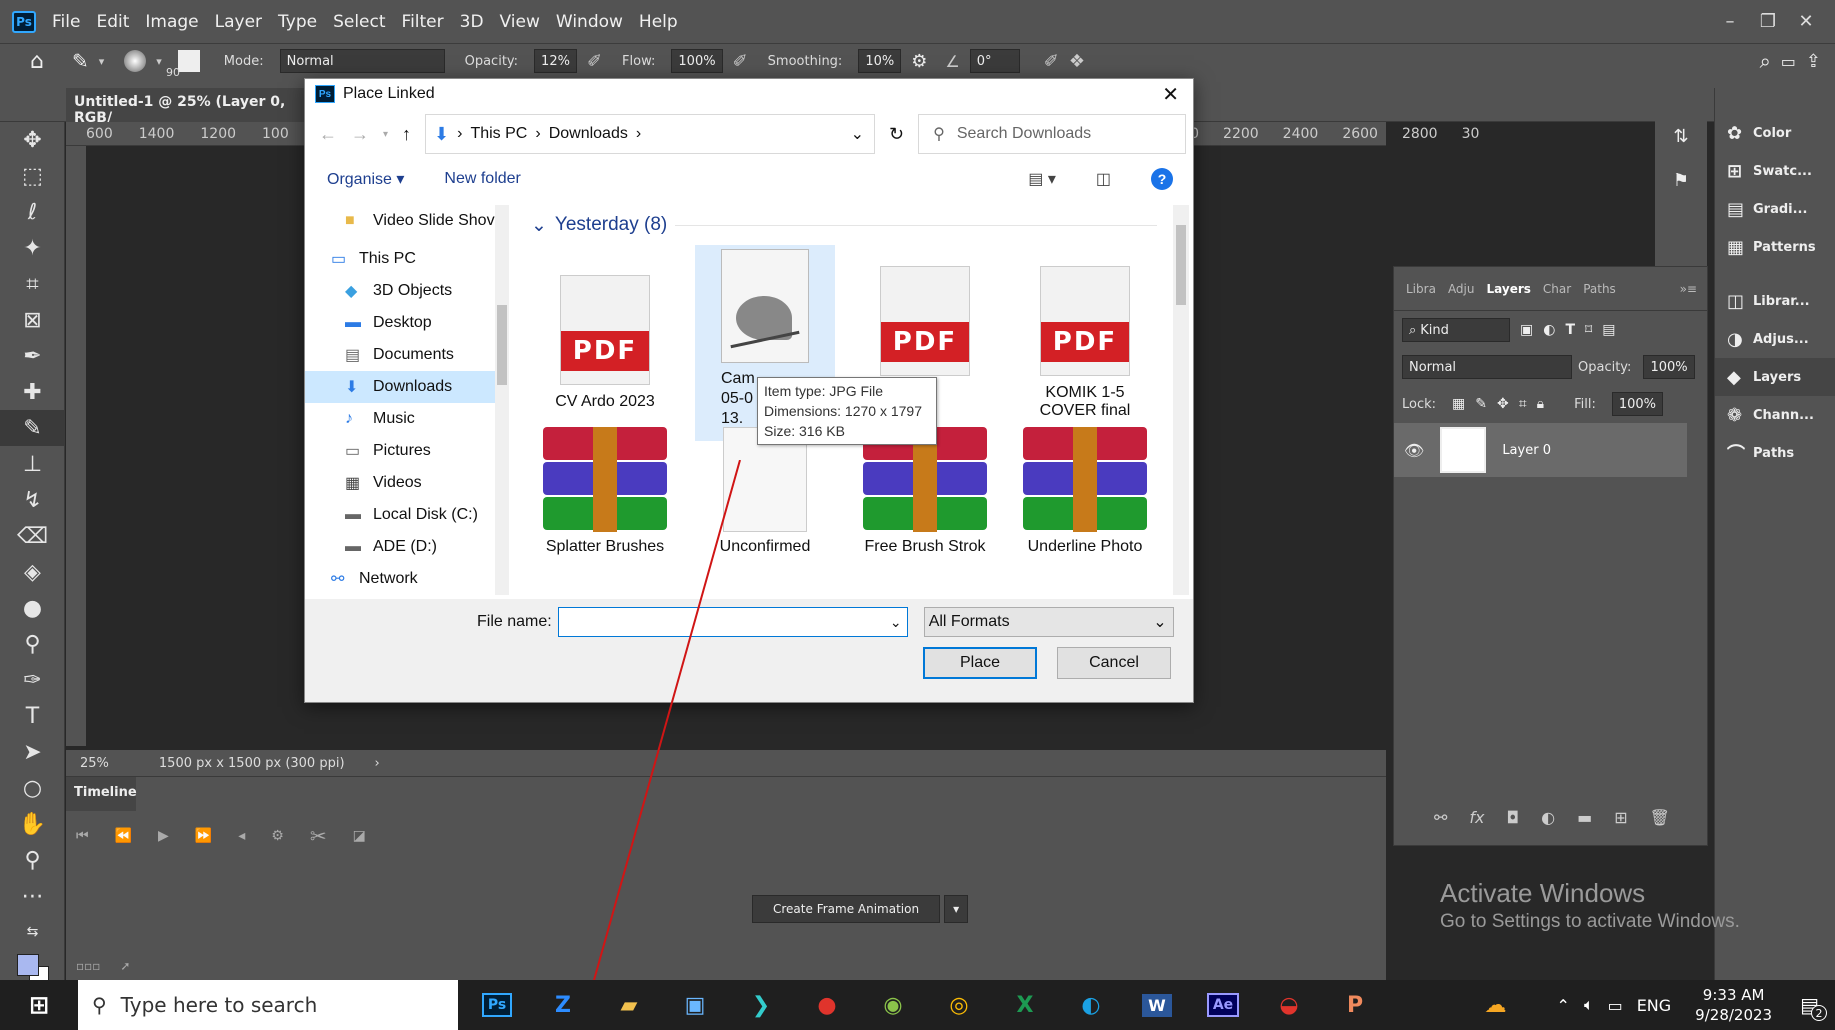 Image resolution: width=1835 pixels, height=1030 pixels. What do you see at coordinates (1788, 61) in the screenshot?
I see `workspace-icon: ▭` at bounding box center [1788, 61].